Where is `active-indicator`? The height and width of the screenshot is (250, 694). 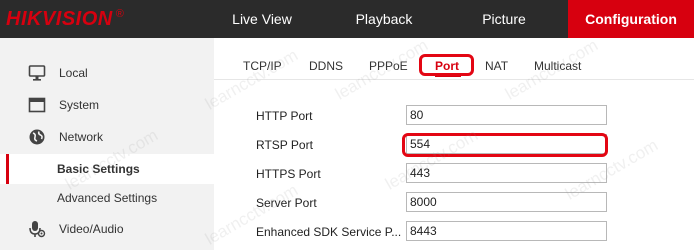
active-indicator is located at coordinates (7, 169).